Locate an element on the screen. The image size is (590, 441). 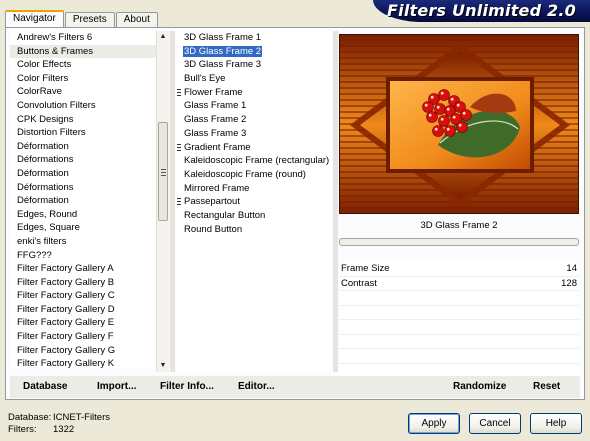
filter-item: Round Button is located at coordinates (254, 230).